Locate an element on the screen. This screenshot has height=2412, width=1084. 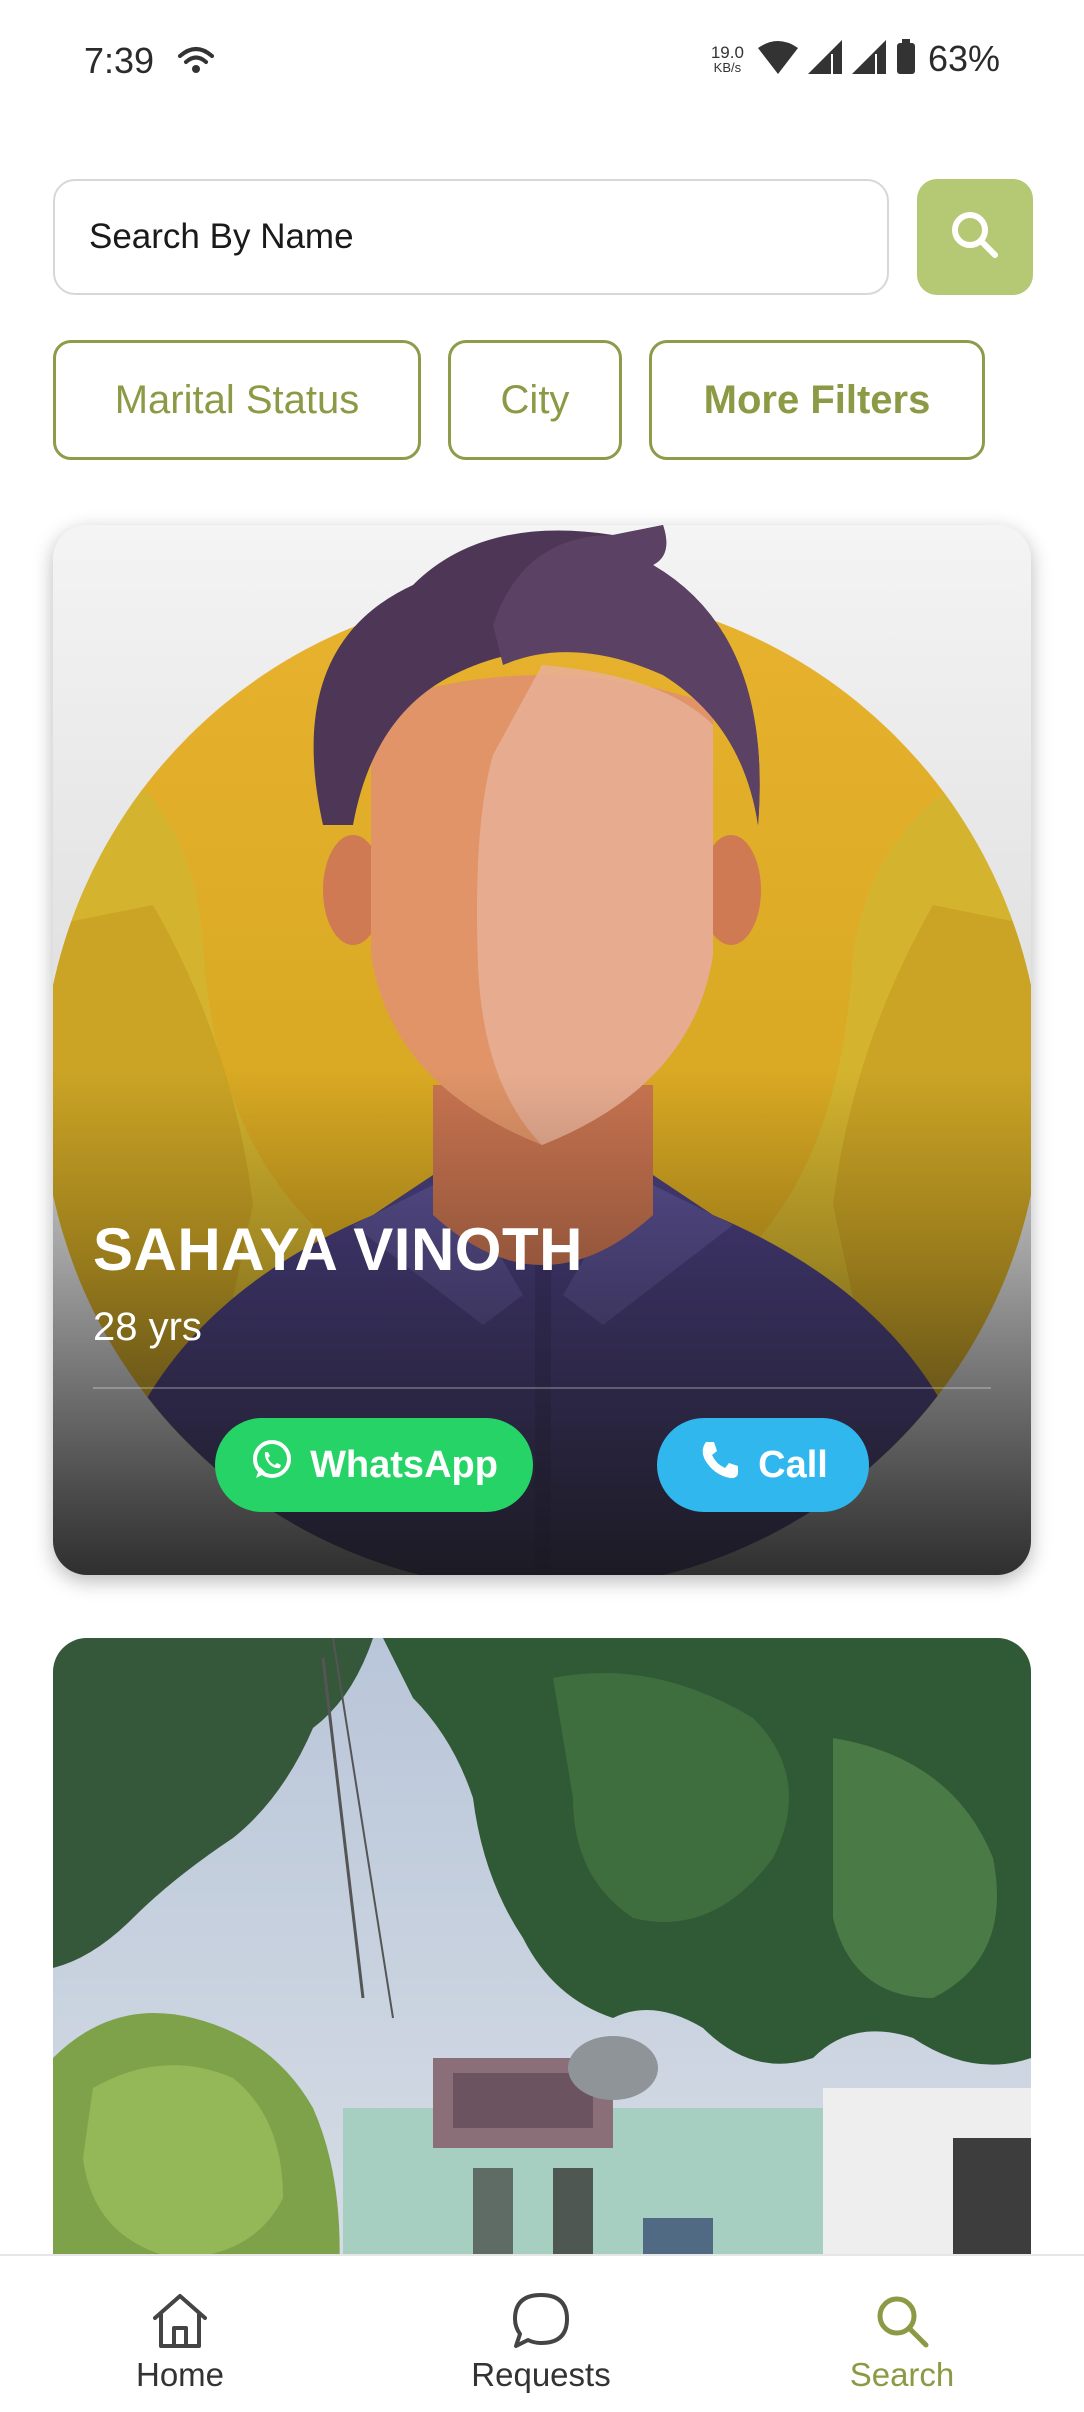
profile-name: SAHAYA VINOTH is located at coordinates (338, 1249).